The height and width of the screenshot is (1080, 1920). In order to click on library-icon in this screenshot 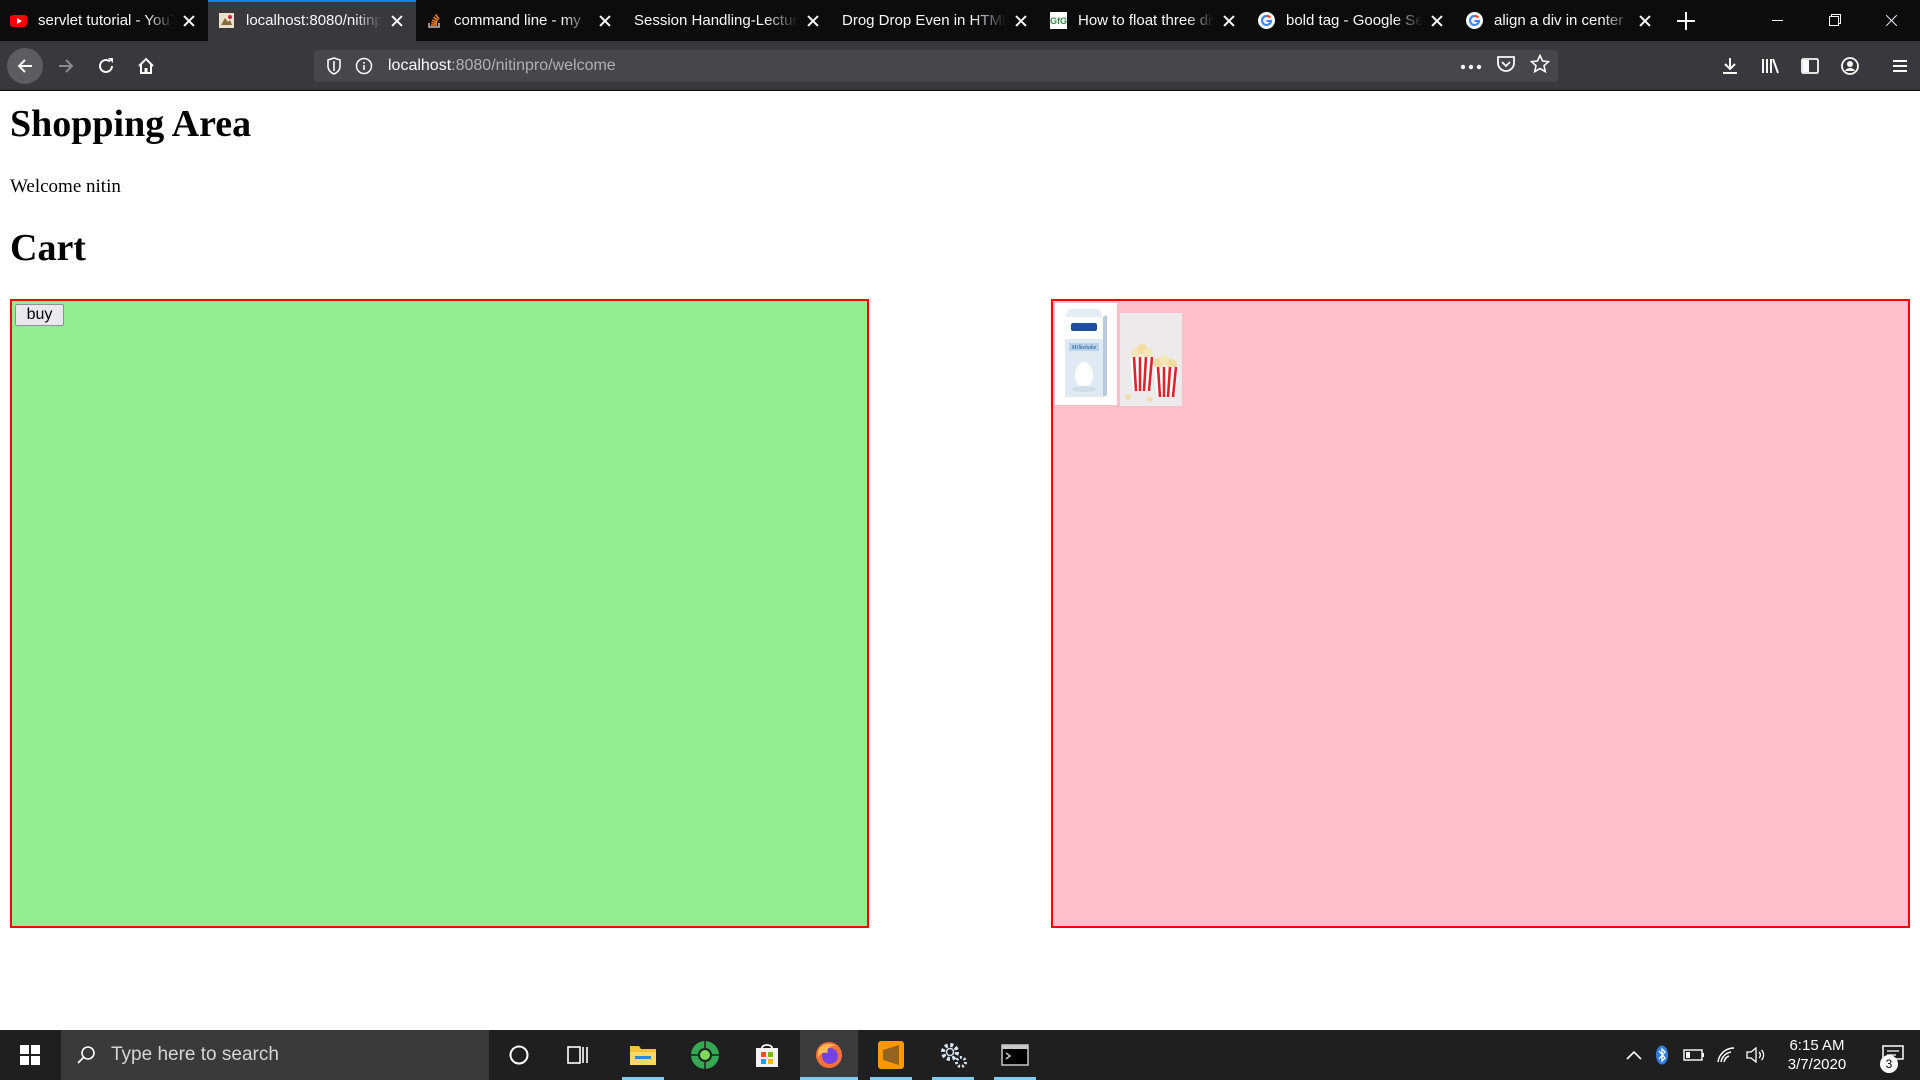, I will do `click(1770, 66)`.